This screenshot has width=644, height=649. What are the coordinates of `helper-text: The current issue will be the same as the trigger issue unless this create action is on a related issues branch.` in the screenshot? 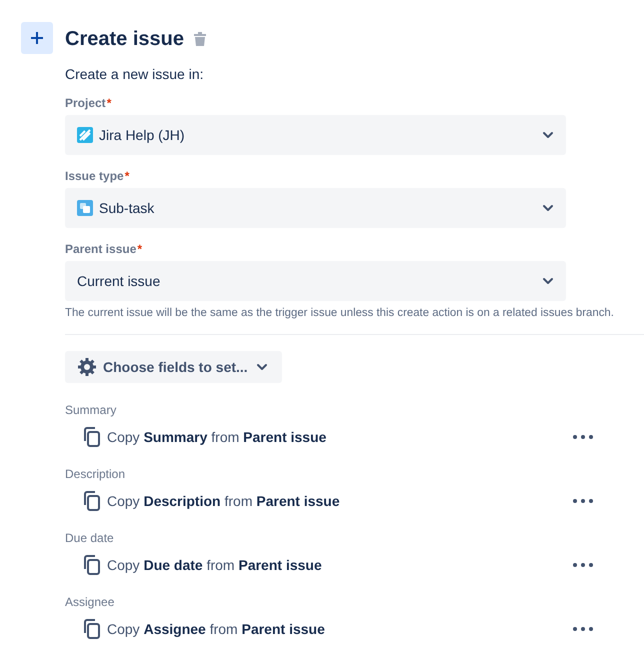 It's located at (340, 313).